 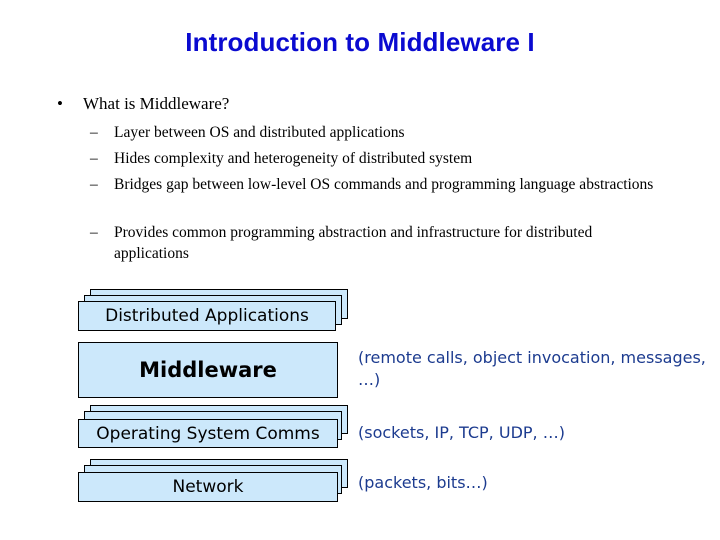 I want to click on stack-front-layer: Distributed Applications, so click(x=207, y=316).